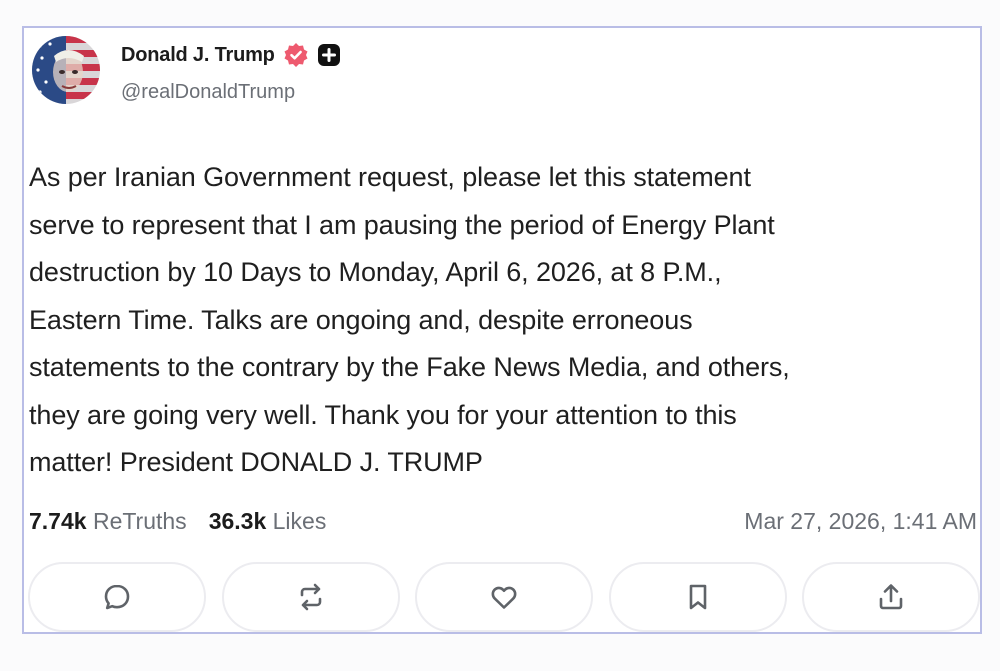 The height and width of the screenshot is (671, 1000). Describe the element at coordinates (329, 55) in the screenshot. I see `plus-badge-icon` at that location.